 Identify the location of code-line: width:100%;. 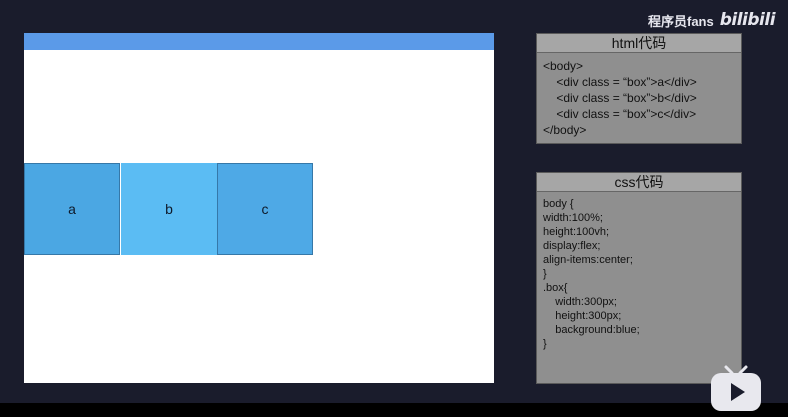
(573, 218).